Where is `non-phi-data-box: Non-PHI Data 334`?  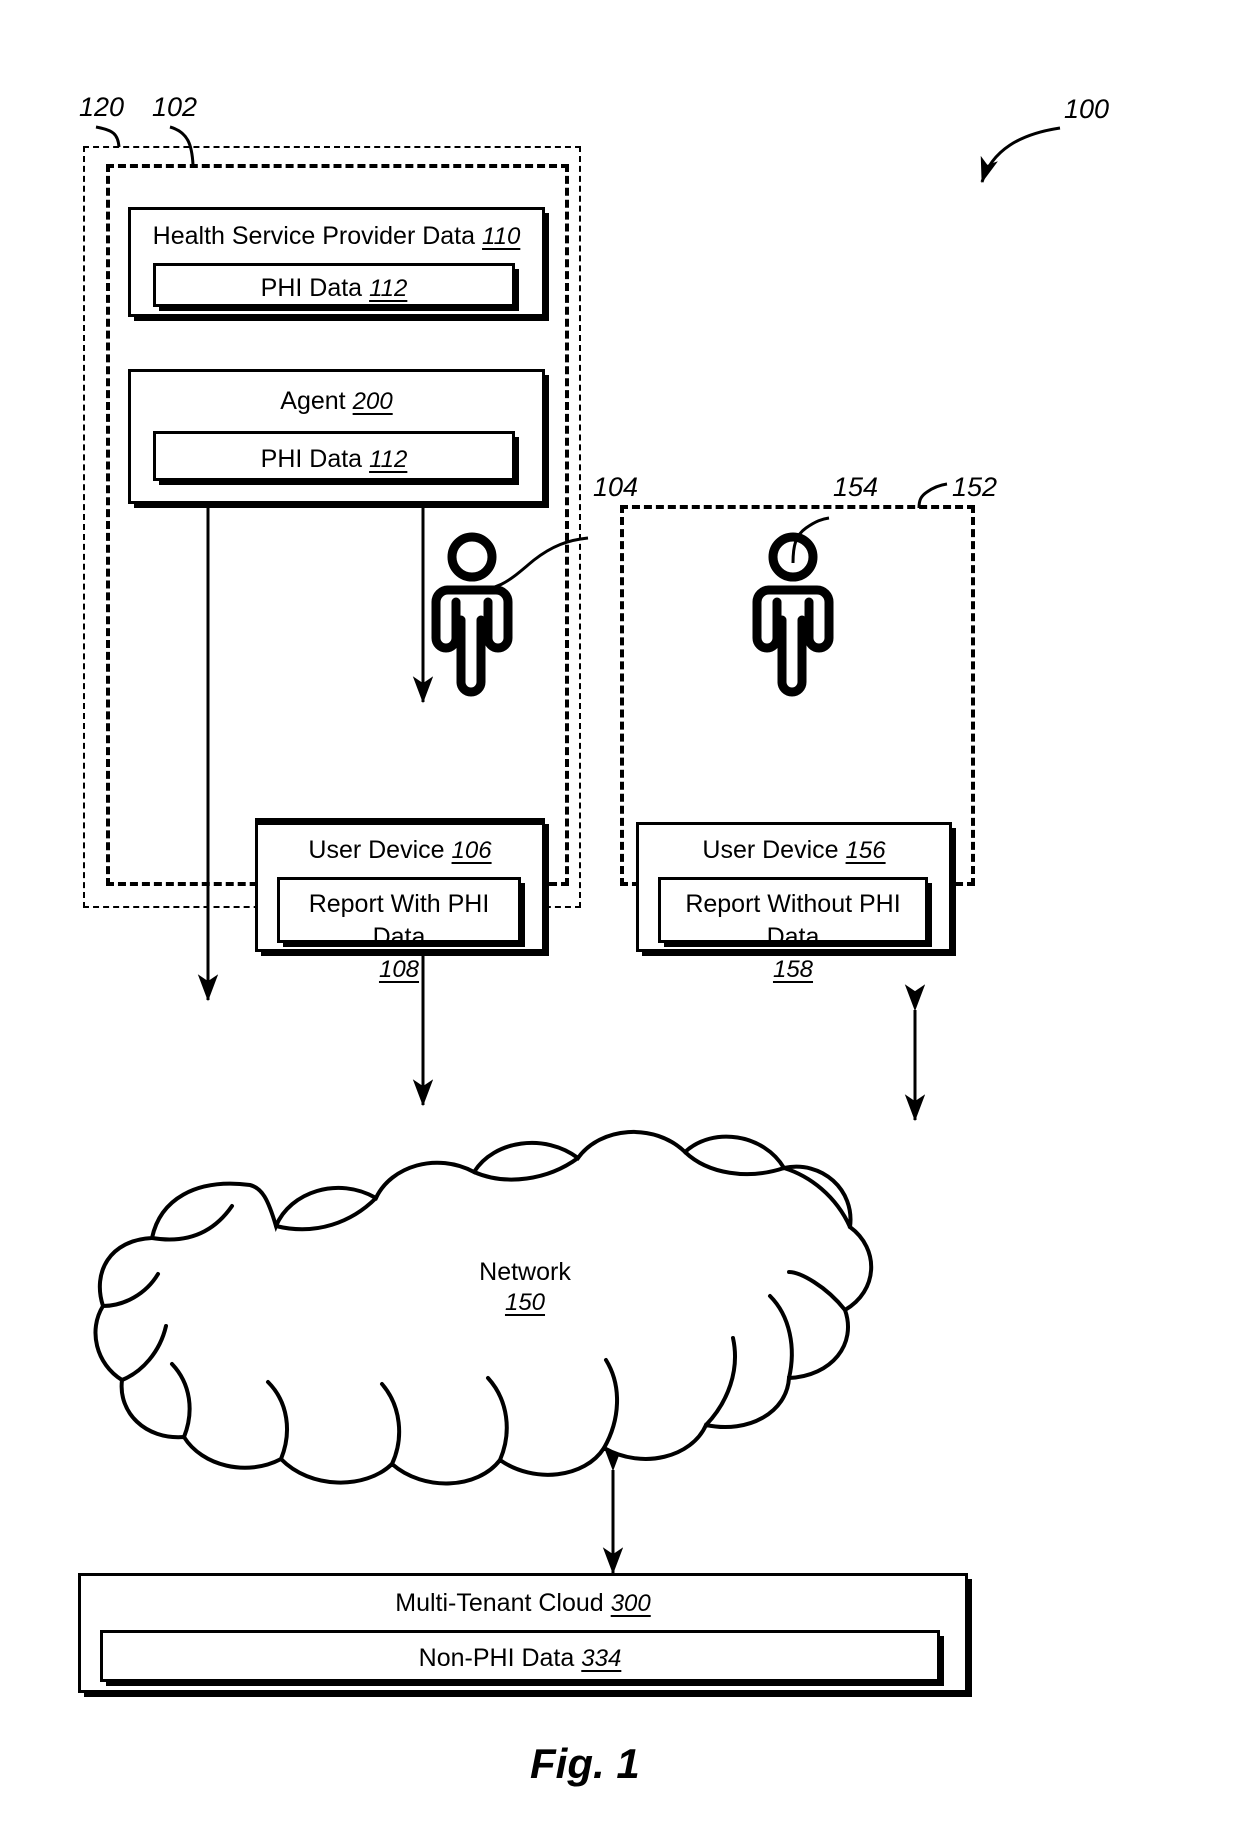
non-phi-data-box: Non-PHI Data 334 is located at coordinates (520, 1656).